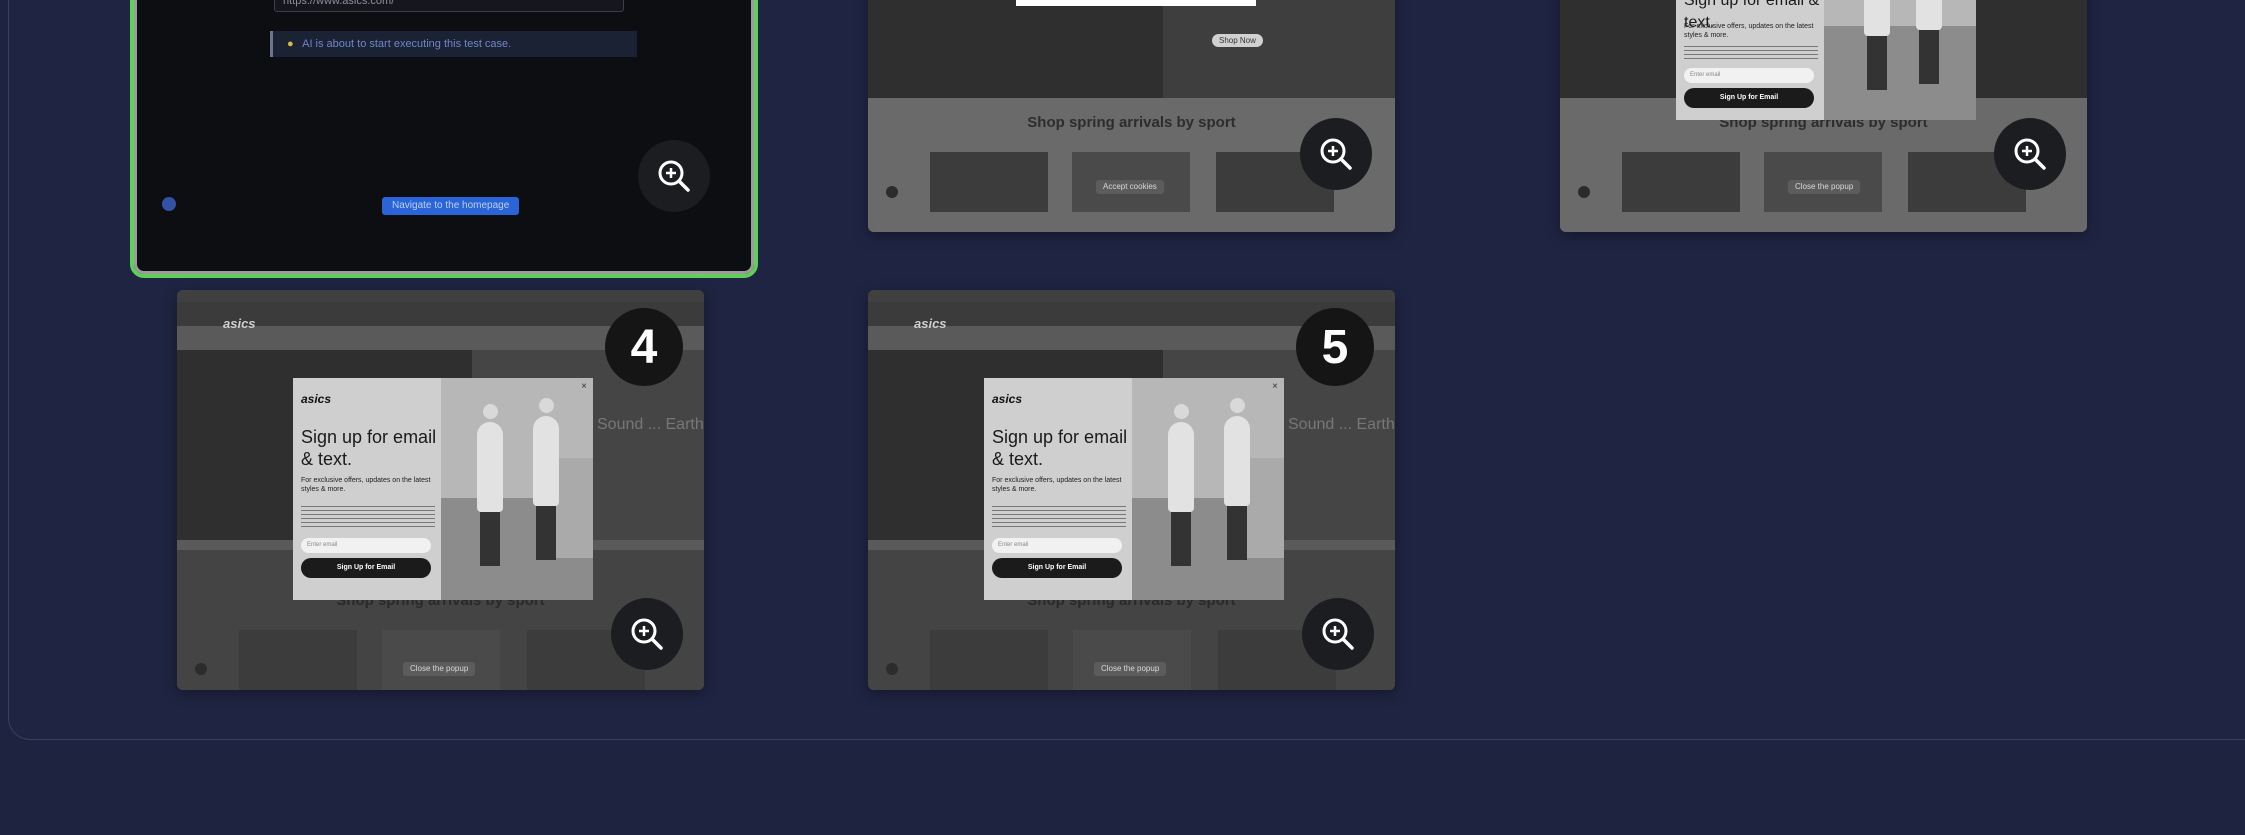 This screenshot has width=2245, height=835. What do you see at coordinates (1237, 40) in the screenshot?
I see `shop-now-button: Shop Now` at bounding box center [1237, 40].